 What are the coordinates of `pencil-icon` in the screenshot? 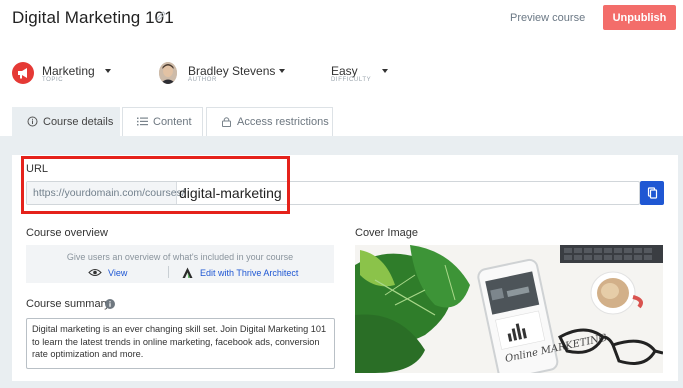 It's located at (161, 16).